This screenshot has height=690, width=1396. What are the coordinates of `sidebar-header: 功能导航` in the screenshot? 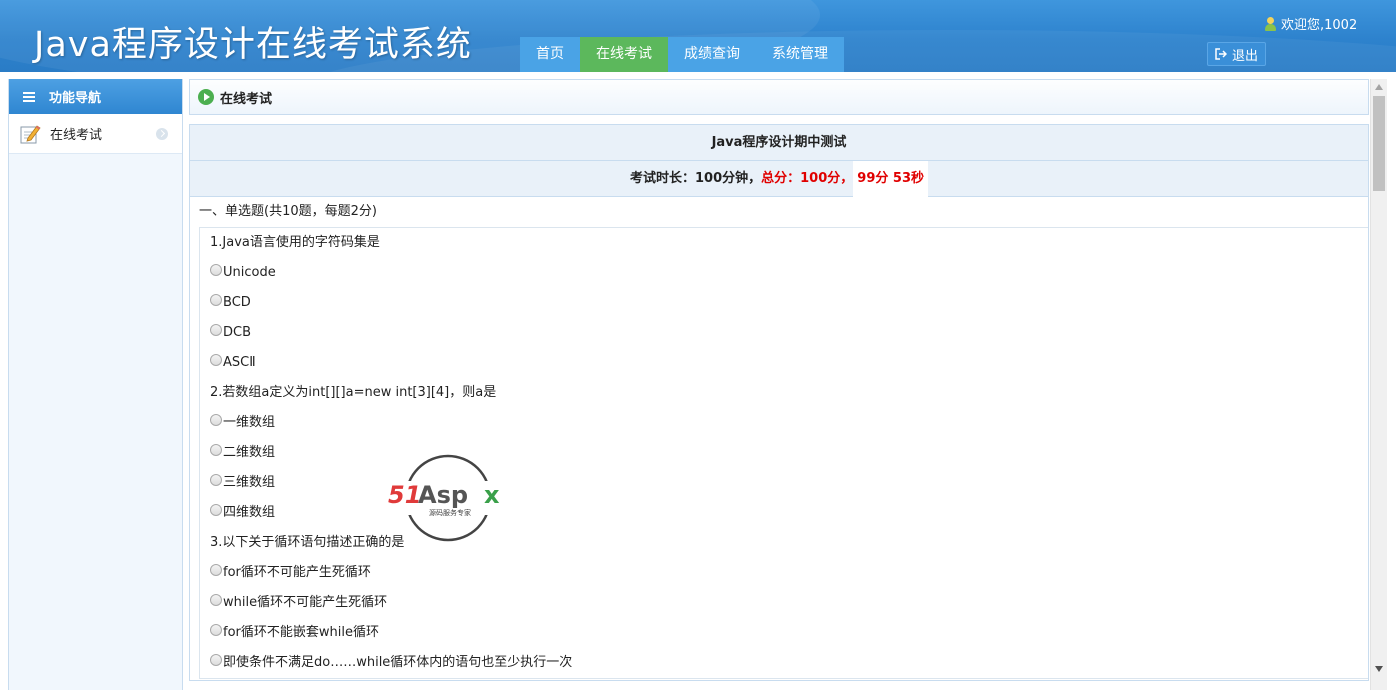 It's located at (95, 96).